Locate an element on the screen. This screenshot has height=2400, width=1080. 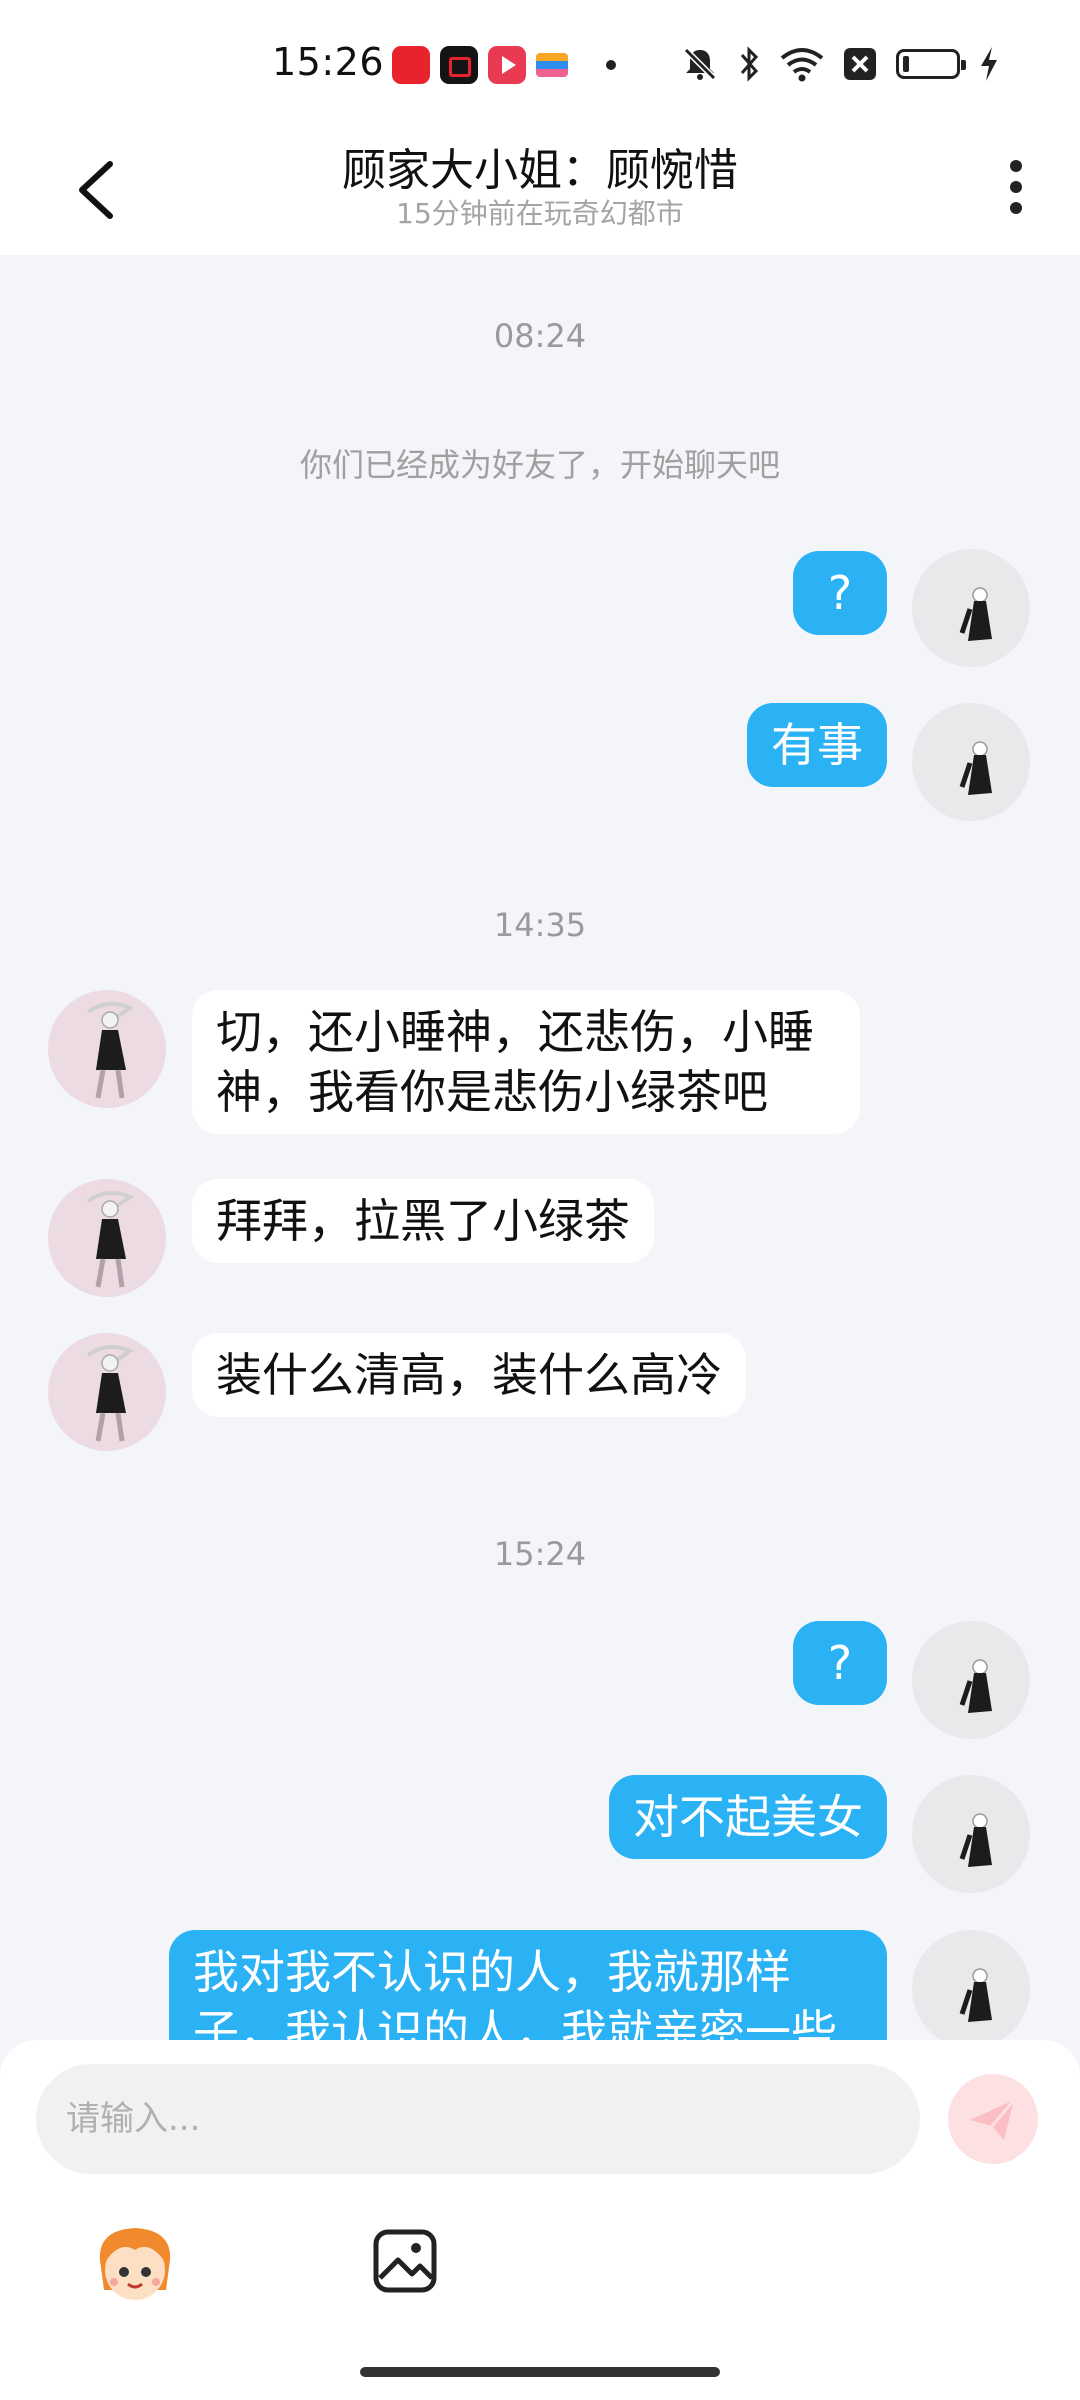
bluetooth-icon is located at coordinates (749, 64).